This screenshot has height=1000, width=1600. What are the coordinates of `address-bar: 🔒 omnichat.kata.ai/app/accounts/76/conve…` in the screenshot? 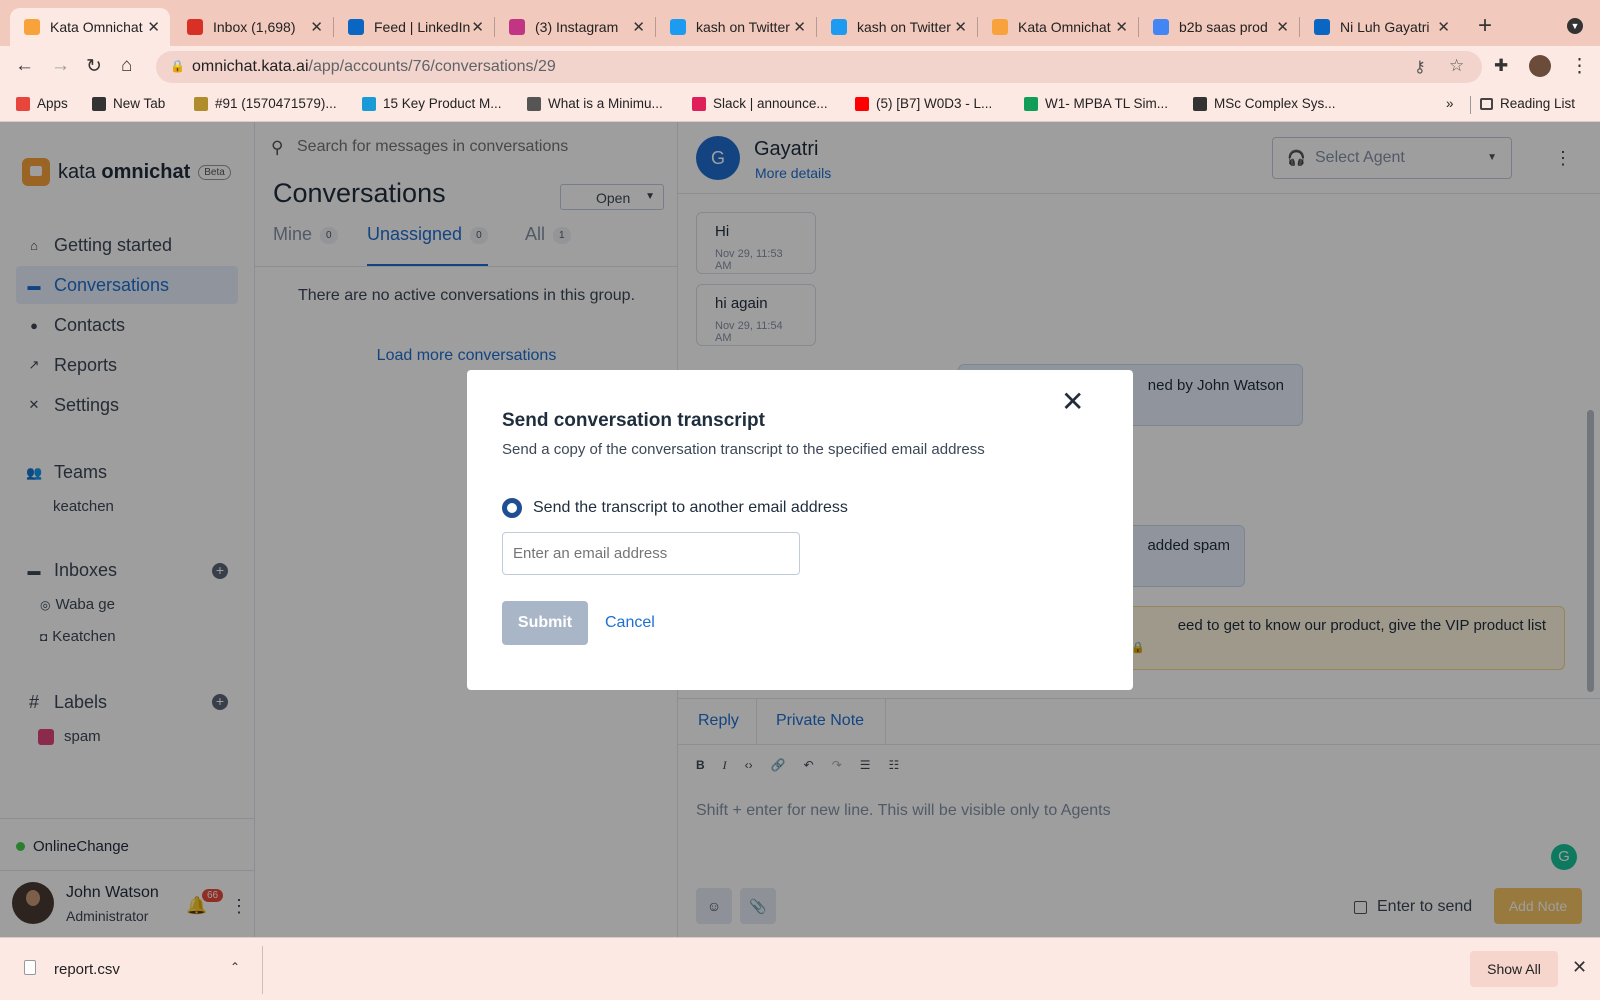 It's located at (819, 67).